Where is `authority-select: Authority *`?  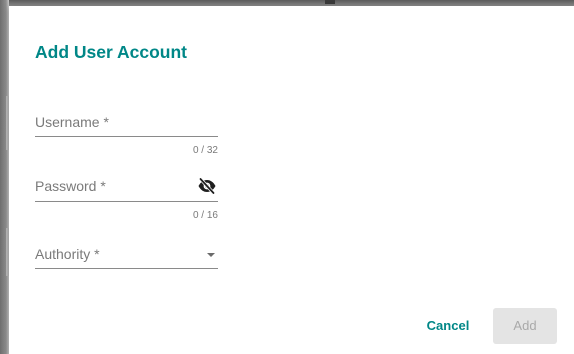 authority-select: Authority * is located at coordinates (126, 260).